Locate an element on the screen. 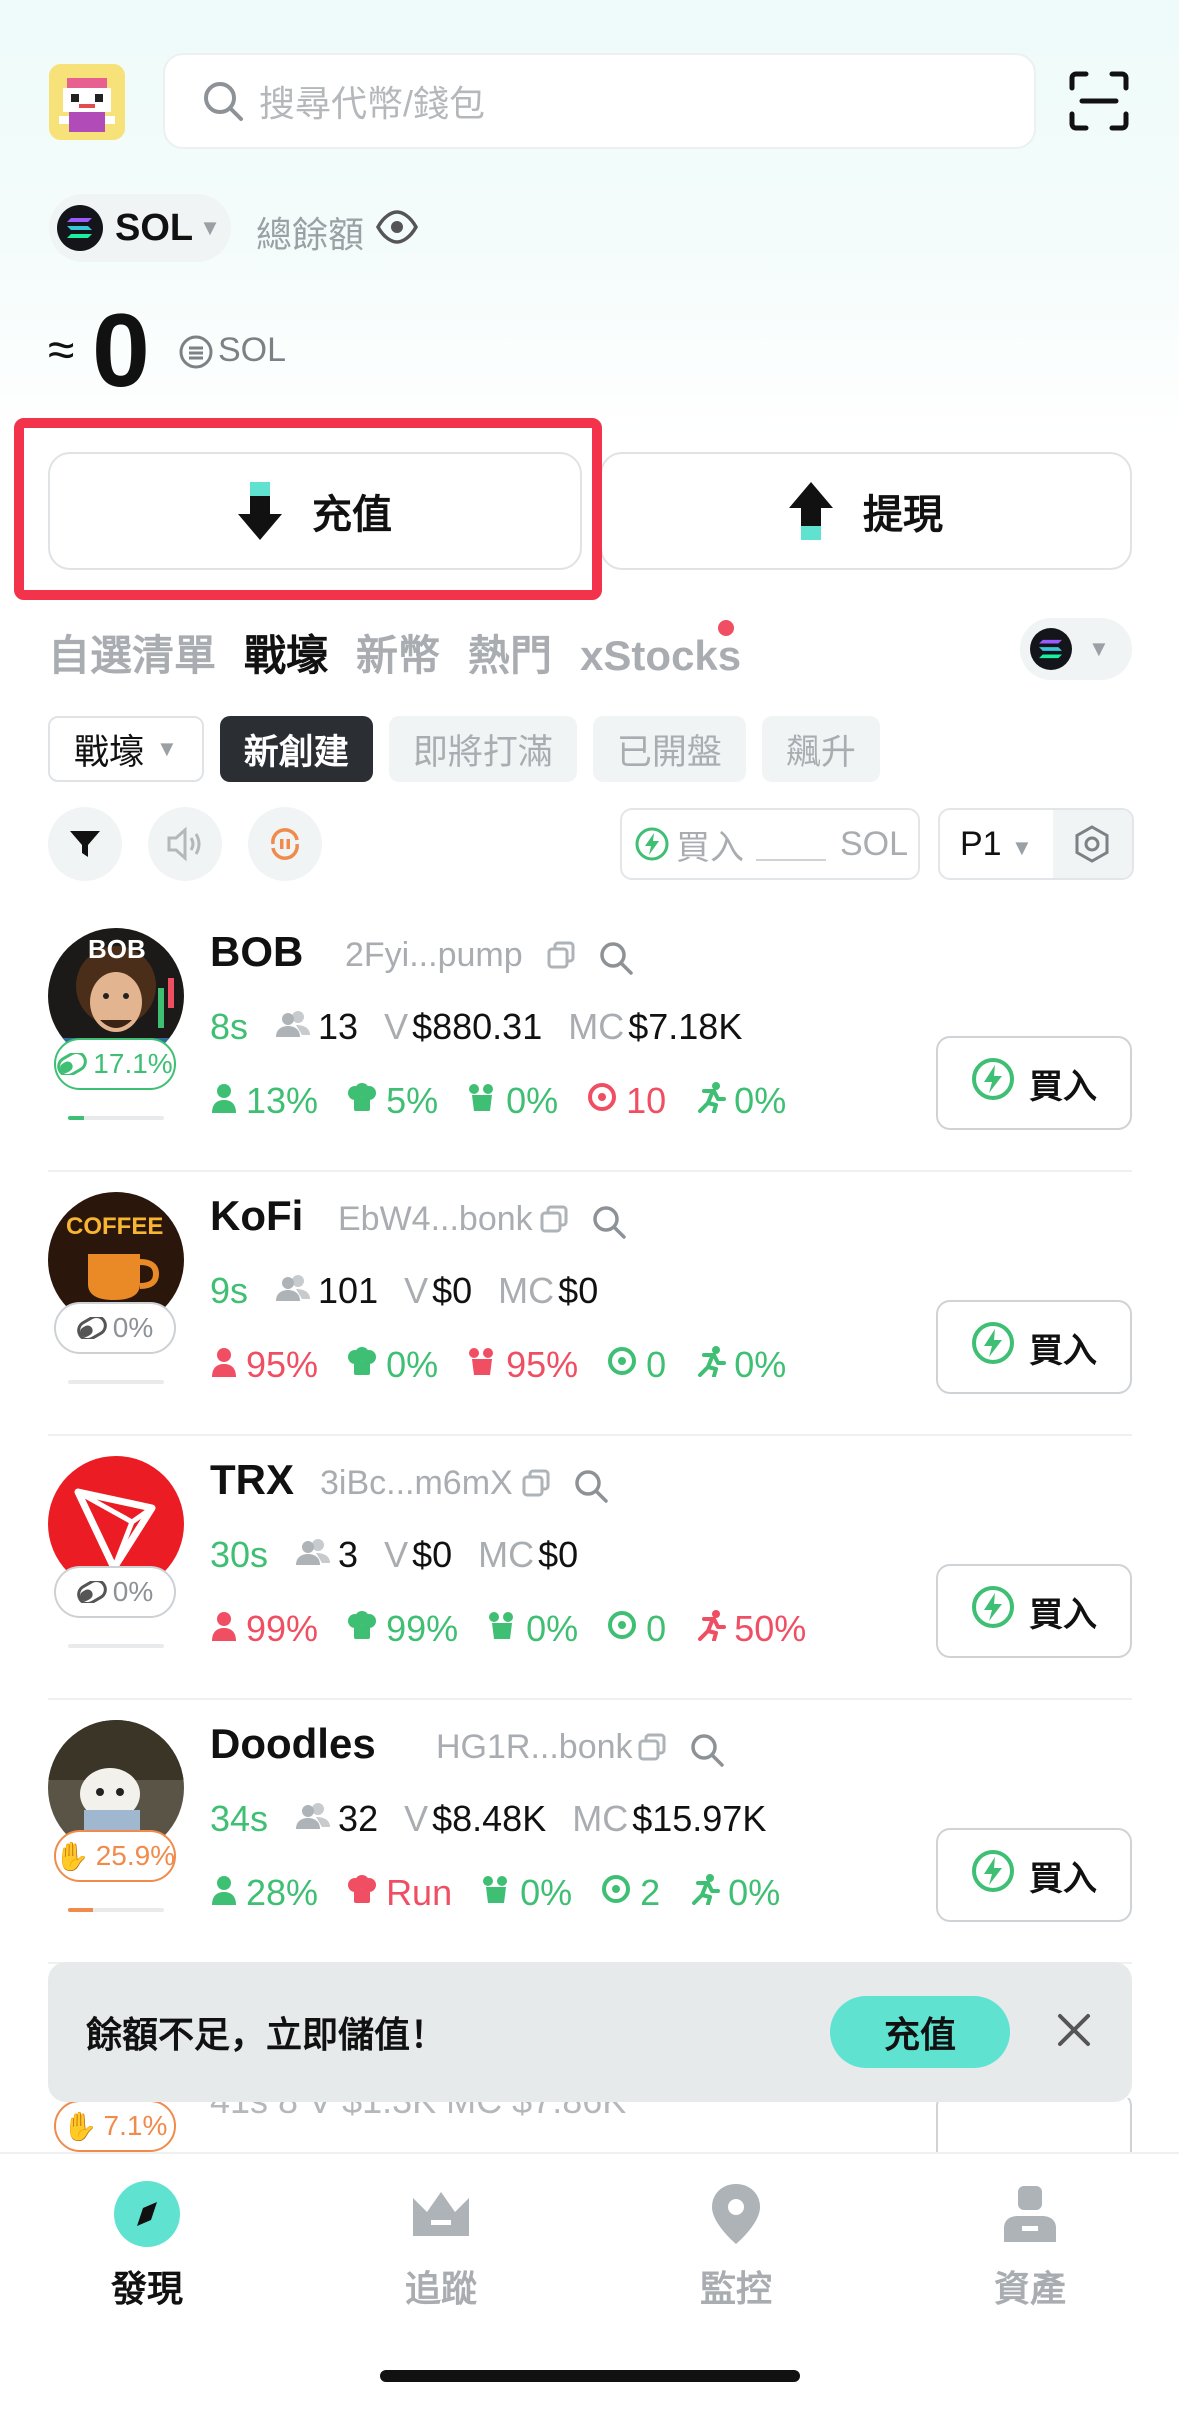 Image resolution: width=1179 pixels, height=2411 pixels. trenches-dropdown: 戰壕 ▼ is located at coordinates (126, 749).